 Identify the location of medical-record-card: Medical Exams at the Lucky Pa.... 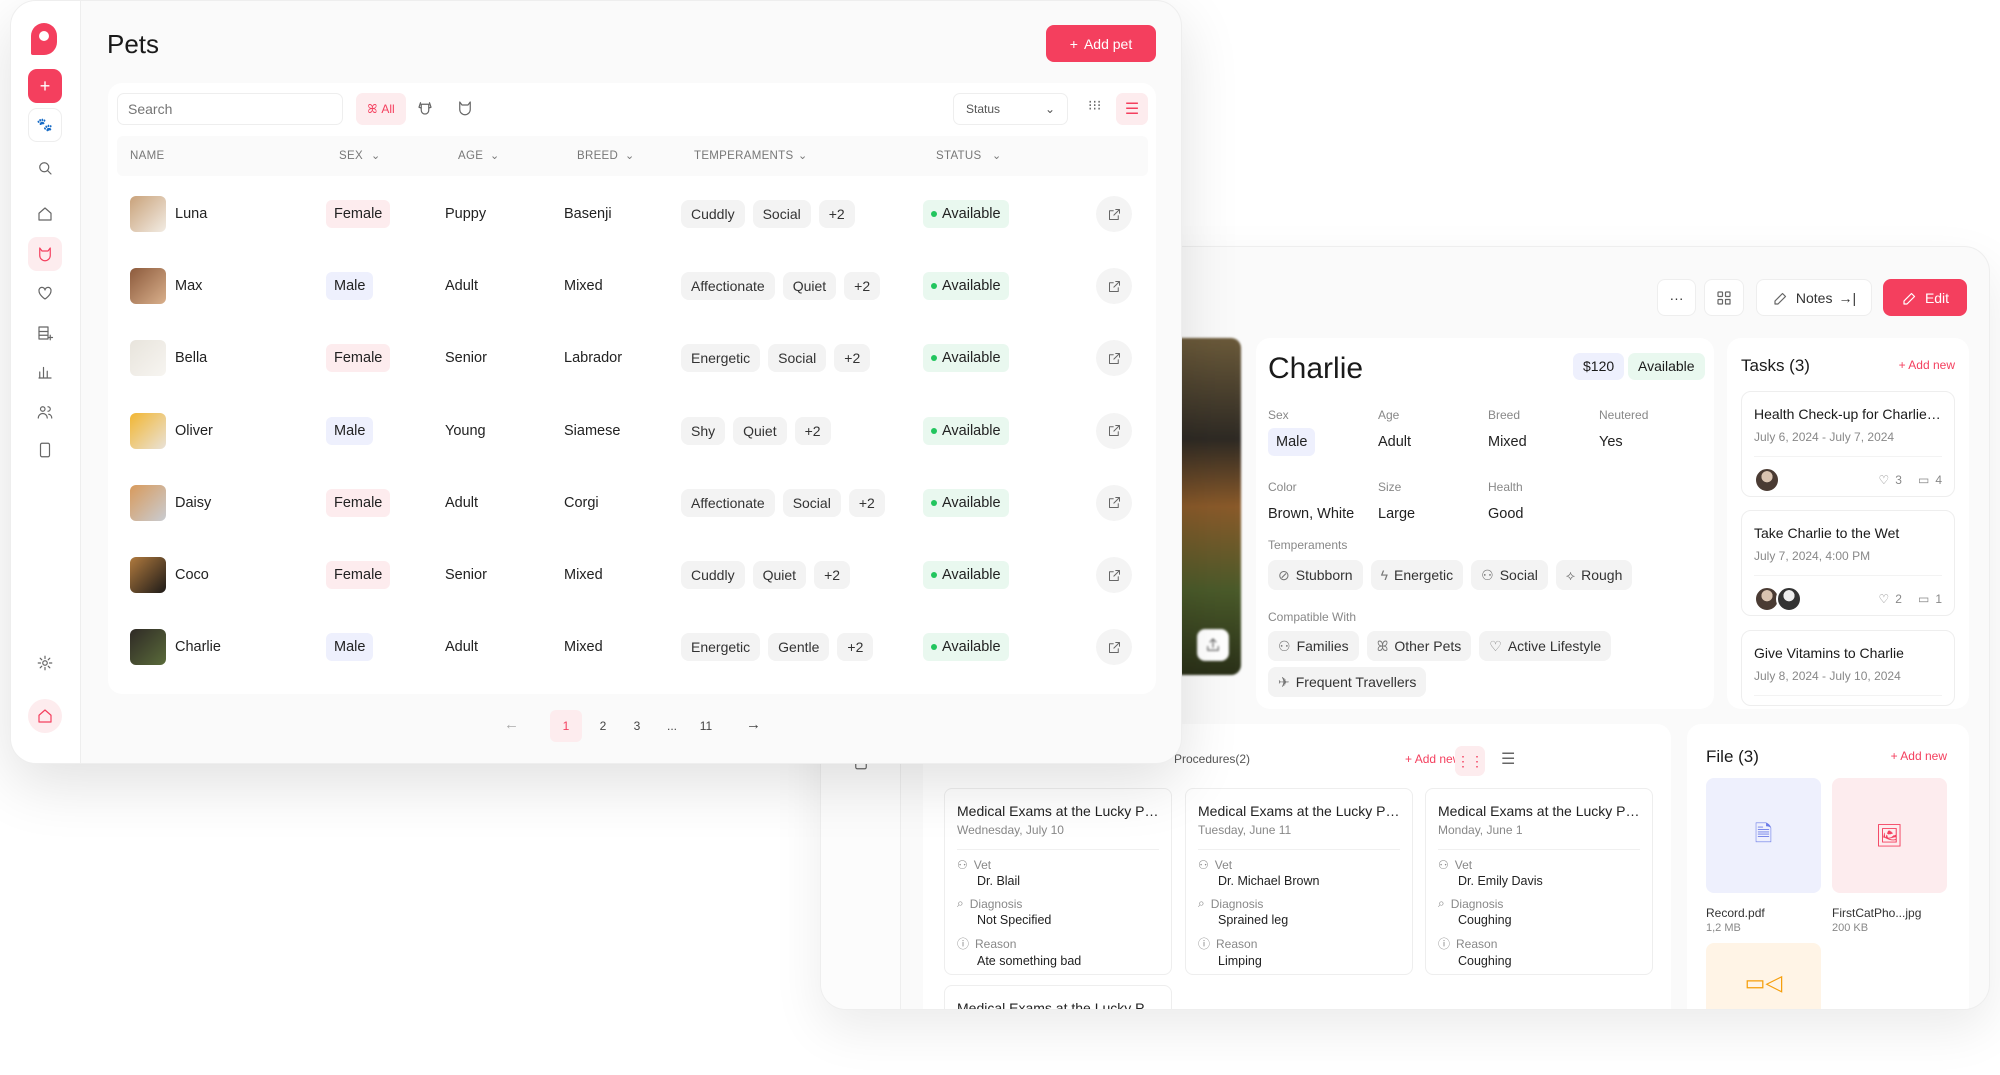
(1058, 997).